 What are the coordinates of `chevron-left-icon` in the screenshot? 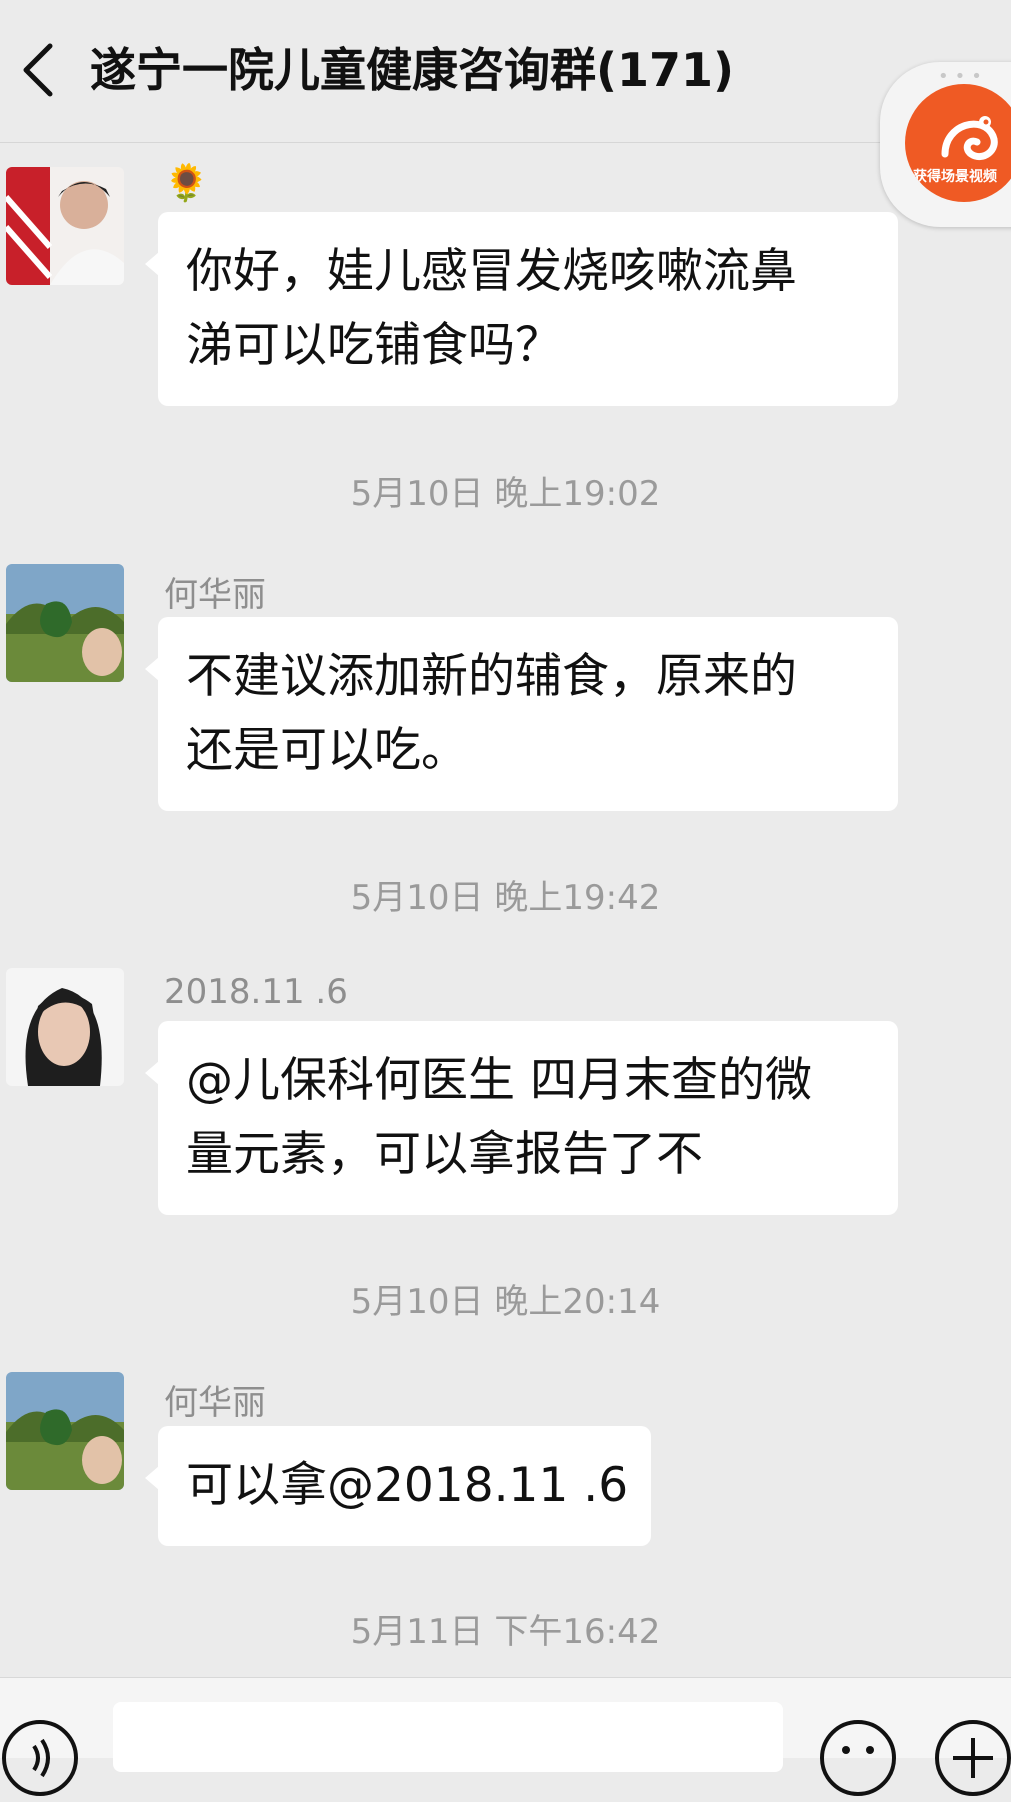 It's located at (38, 70).